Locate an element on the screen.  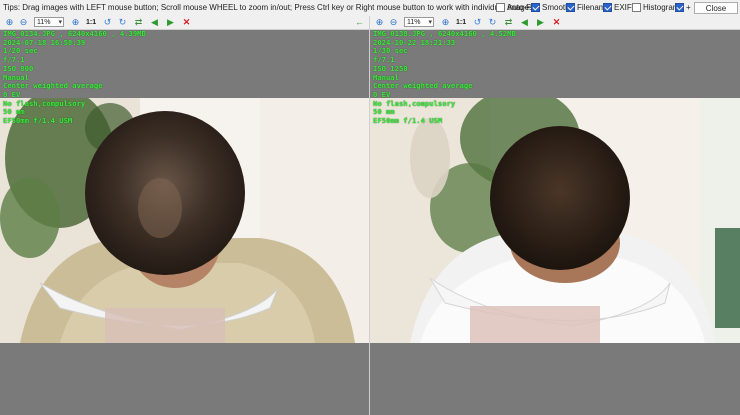
left-zoom-select: 11% is located at coordinates (49, 22).